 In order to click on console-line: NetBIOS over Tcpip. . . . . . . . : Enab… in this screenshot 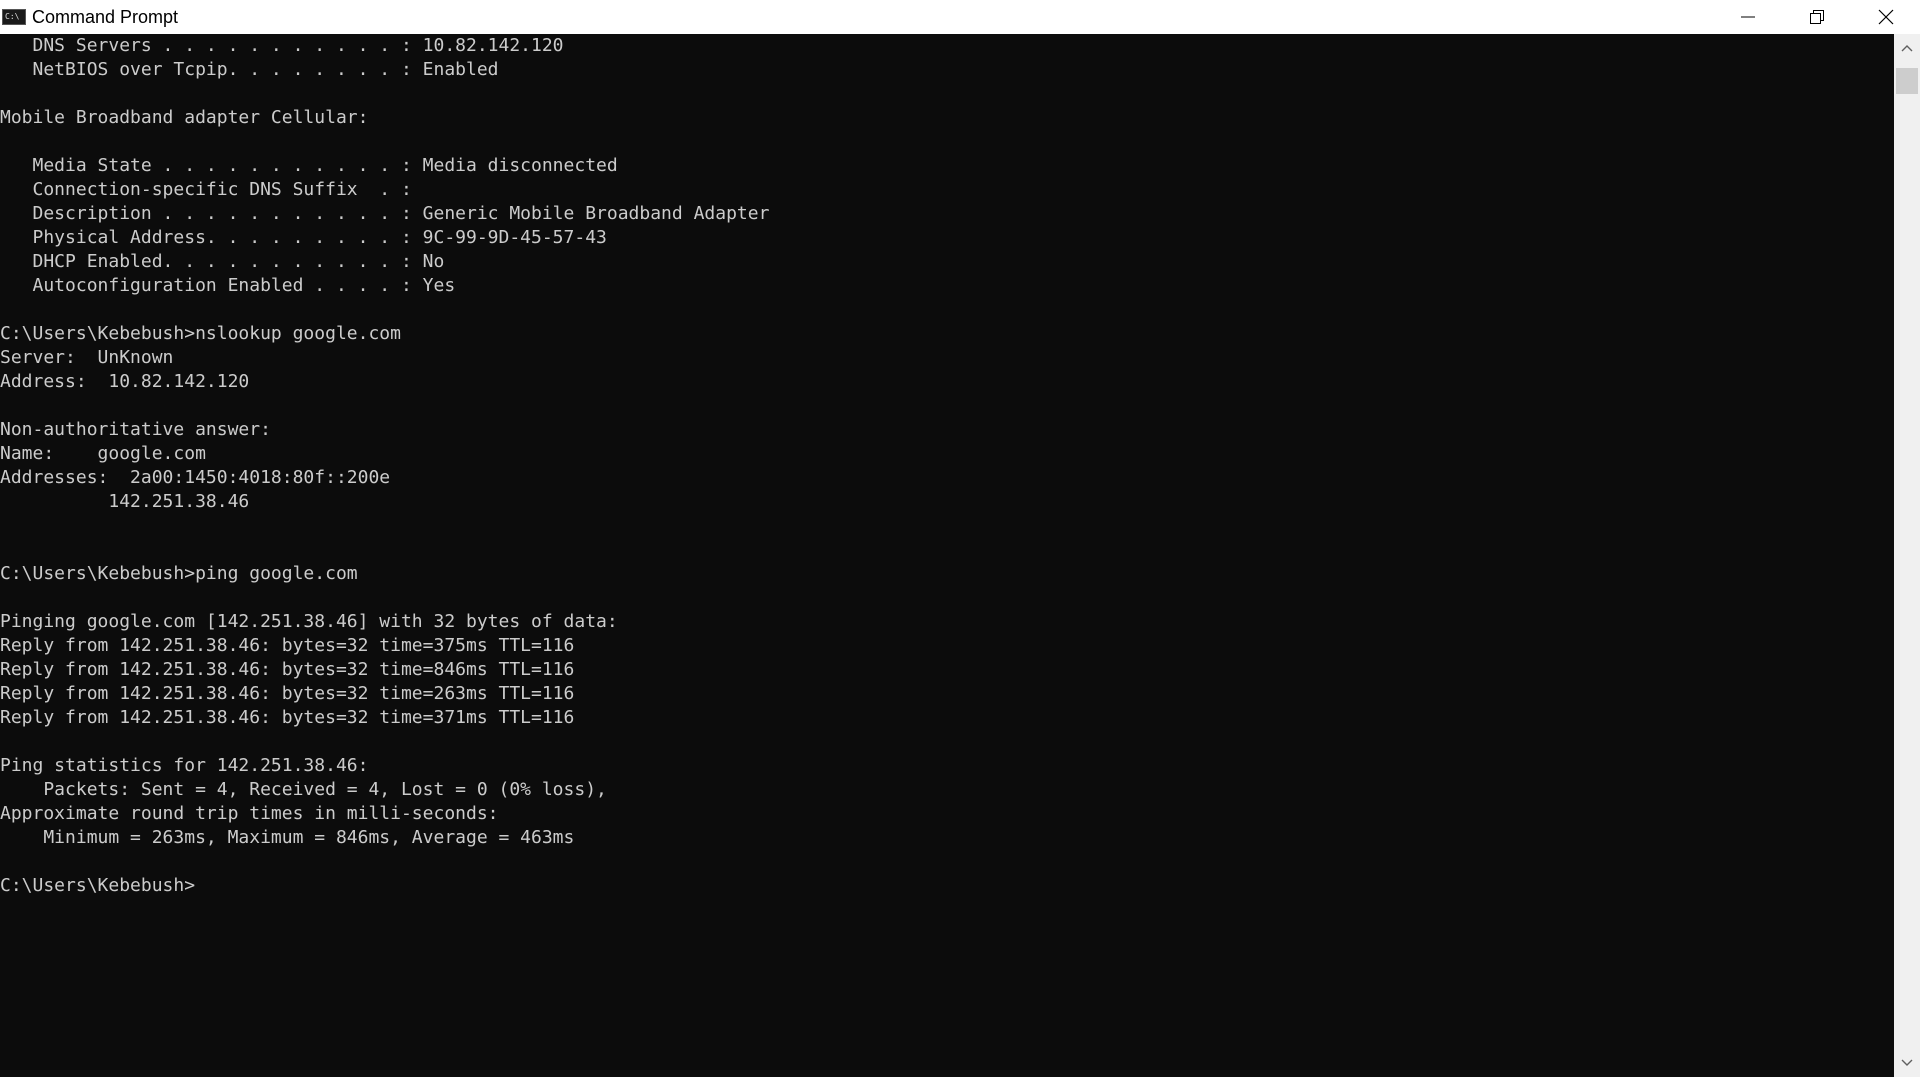, I will do `click(249, 69)`.